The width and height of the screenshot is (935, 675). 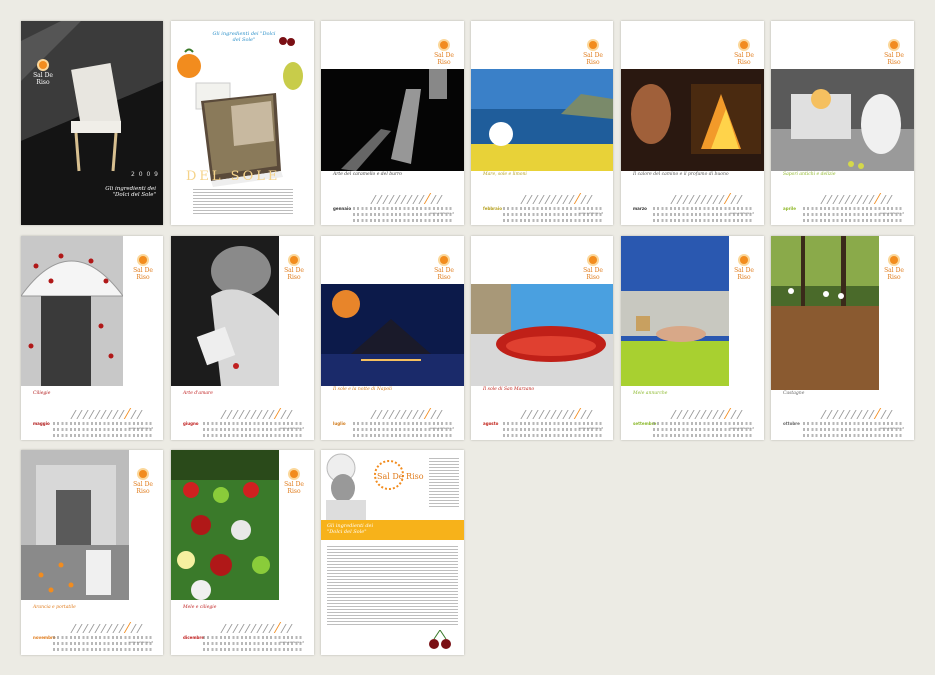 I want to click on month-caption: Mare, sole e limoni, so click(x=505, y=174).